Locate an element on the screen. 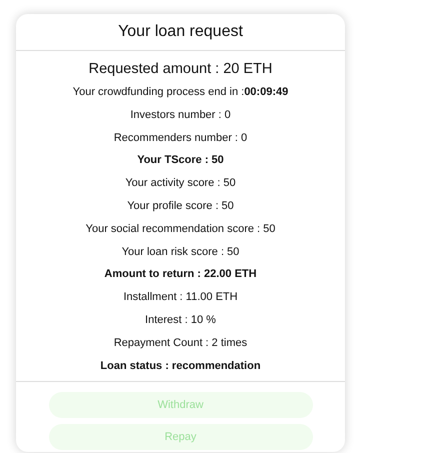 This screenshot has width=444, height=453. info-line: Your social recommendation score : 50 is located at coordinates (181, 229).